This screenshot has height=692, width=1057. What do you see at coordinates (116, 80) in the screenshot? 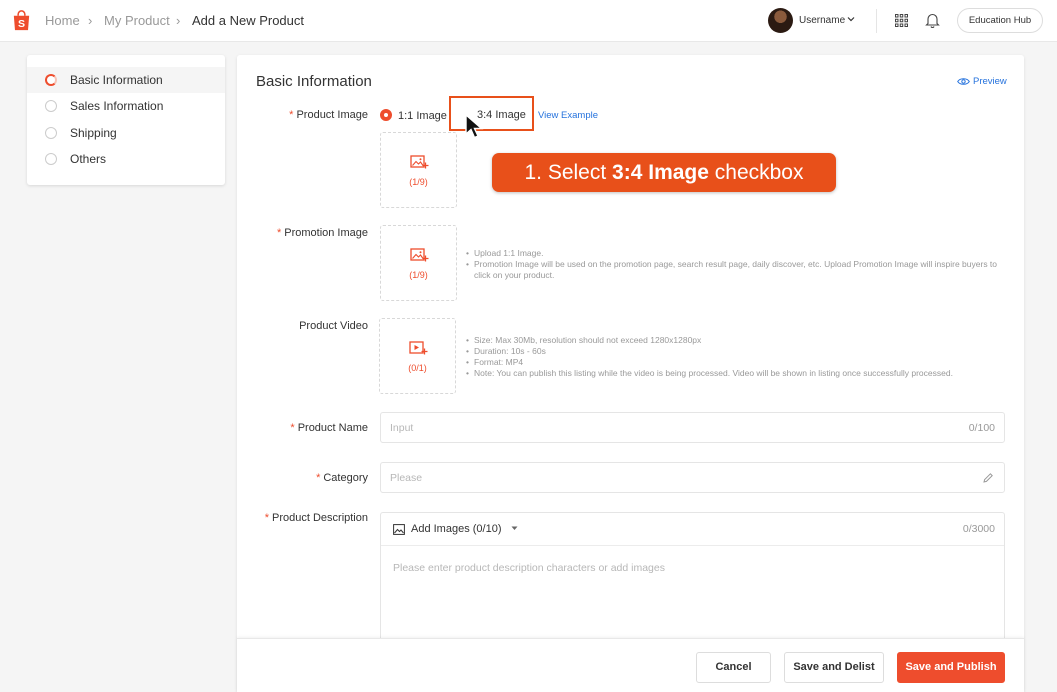
I see `sidebar-item-label: Basic Information` at bounding box center [116, 80].